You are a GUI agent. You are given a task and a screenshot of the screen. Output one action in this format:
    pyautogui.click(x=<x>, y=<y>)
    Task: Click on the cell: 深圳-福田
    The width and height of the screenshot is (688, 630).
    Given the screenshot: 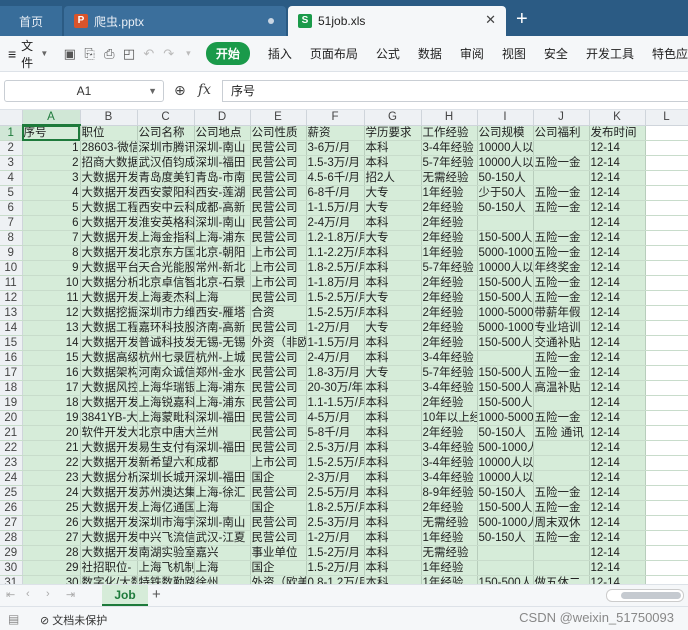 What is the action you would take?
    pyautogui.click(x=222, y=418)
    